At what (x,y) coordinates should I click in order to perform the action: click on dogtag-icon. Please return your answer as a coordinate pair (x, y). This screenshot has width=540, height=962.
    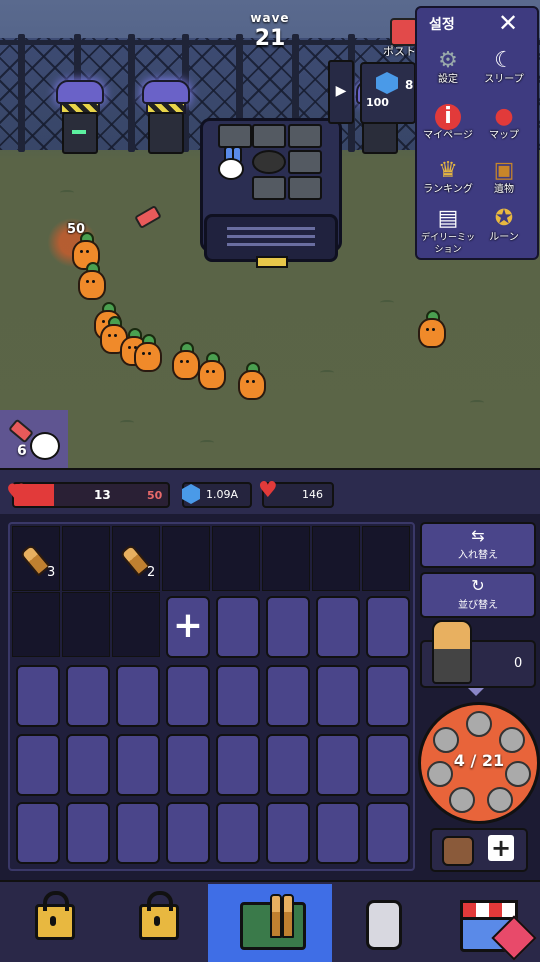
    Looking at the image, I should click on (384, 925).